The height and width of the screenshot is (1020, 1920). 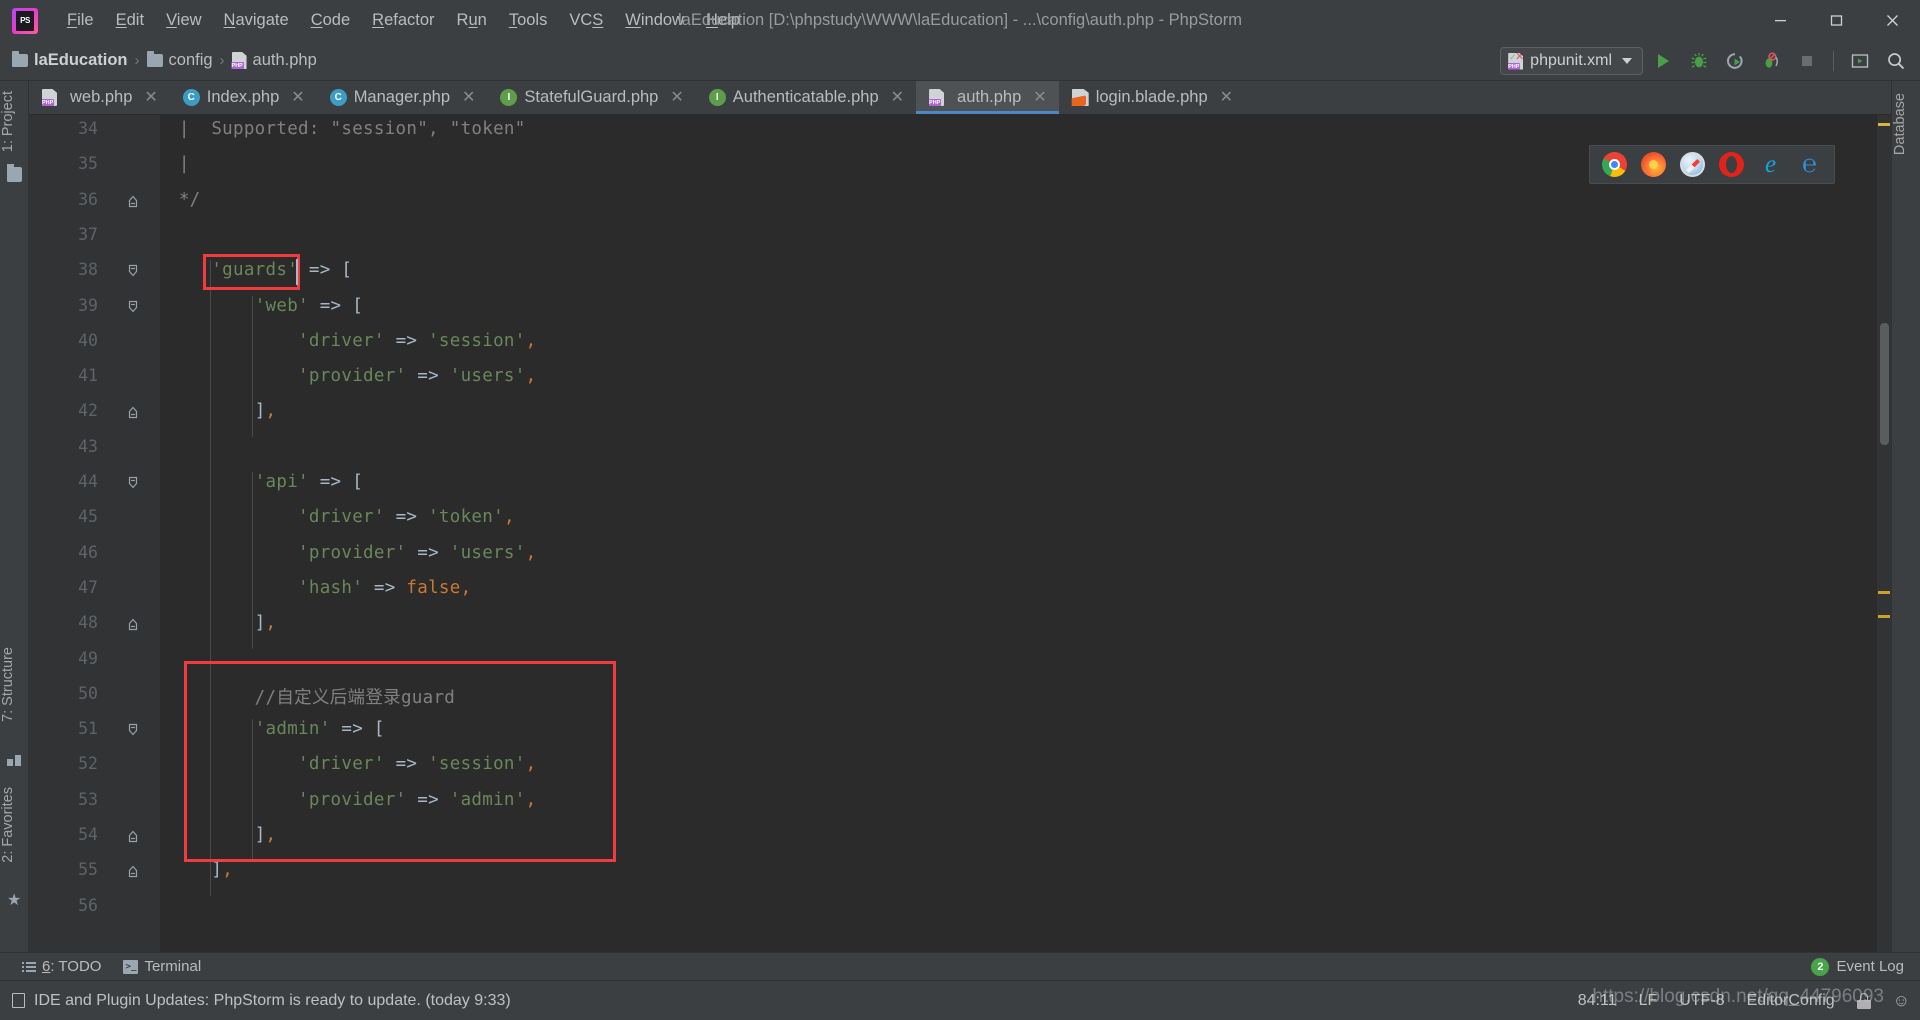 What do you see at coordinates (1597, 1001) in the screenshot?
I see `caret-position: 84:11` at bounding box center [1597, 1001].